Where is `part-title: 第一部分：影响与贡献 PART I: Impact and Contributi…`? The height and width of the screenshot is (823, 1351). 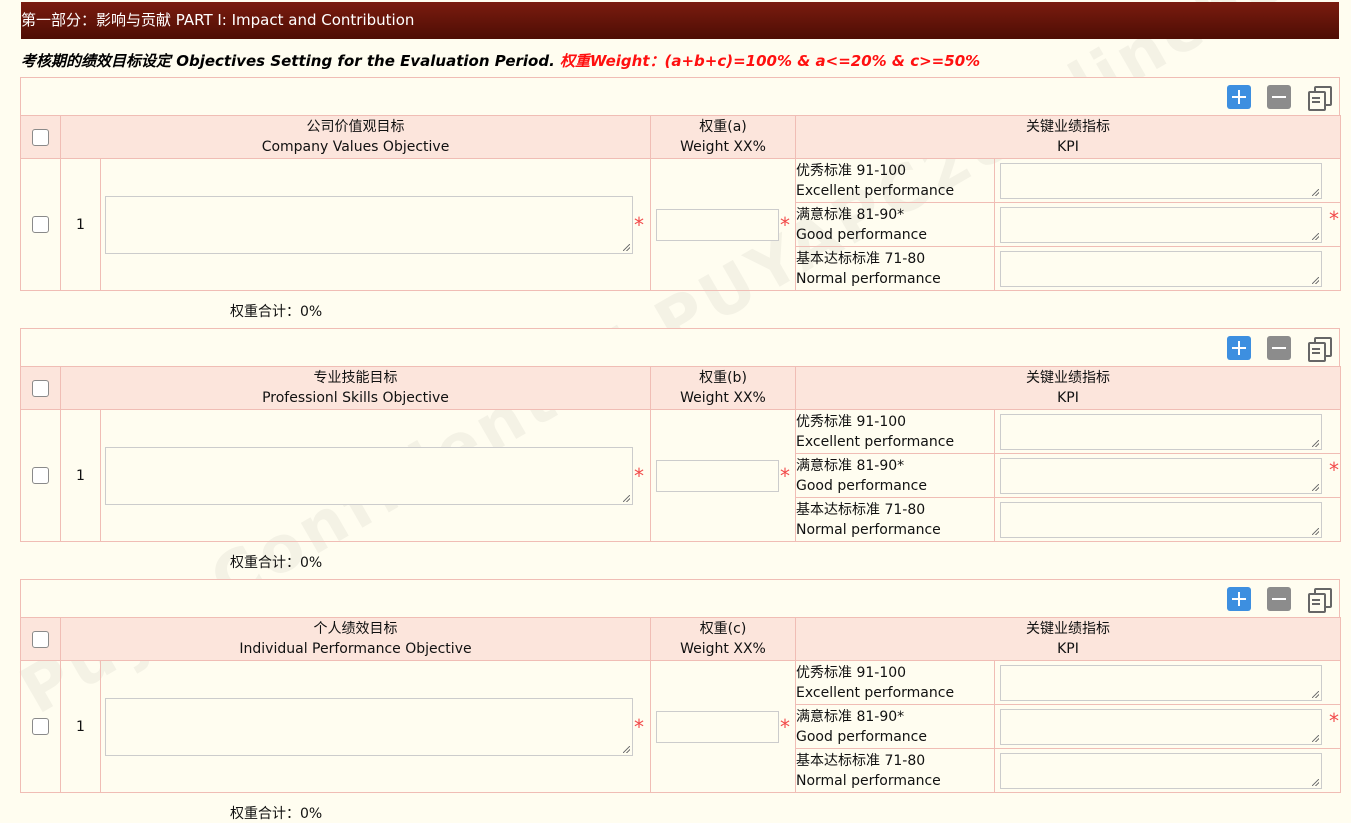
part-title: 第一部分：影响与贡献 PART I: Impact and Contributi… is located at coordinates (218, 20).